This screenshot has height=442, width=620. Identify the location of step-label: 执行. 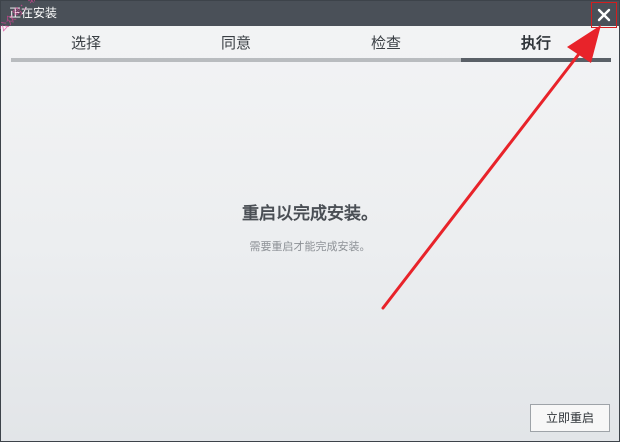
(535, 43).